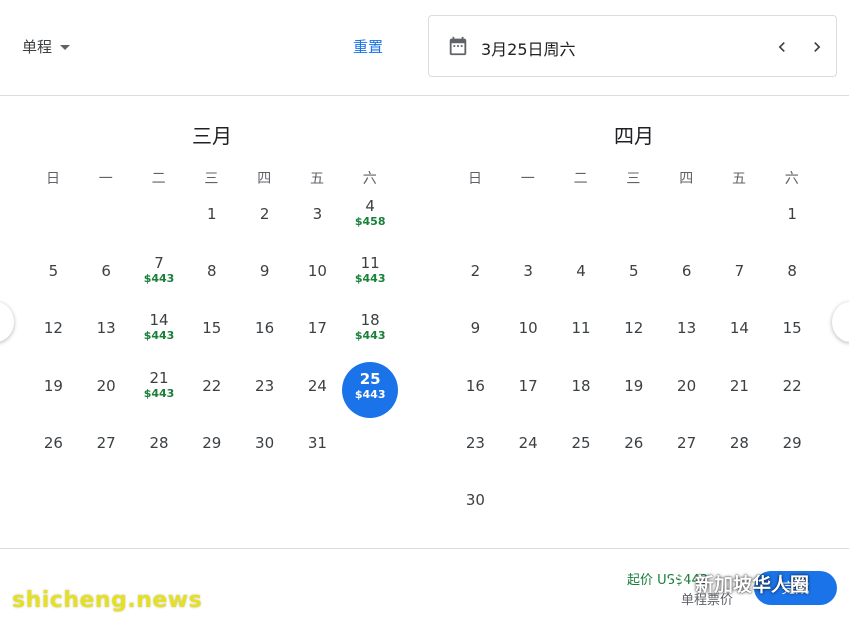 The height and width of the screenshot is (620, 849). Describe the element at coordinates (370, 275) in the screenshot. I see `calendar-day: 11 $443` at that location.